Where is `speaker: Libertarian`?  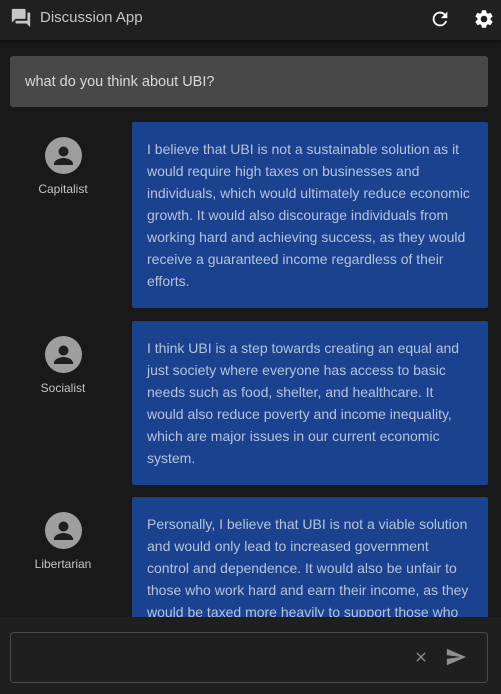
speaker: Libertarian is located at coordinates (63, 542).